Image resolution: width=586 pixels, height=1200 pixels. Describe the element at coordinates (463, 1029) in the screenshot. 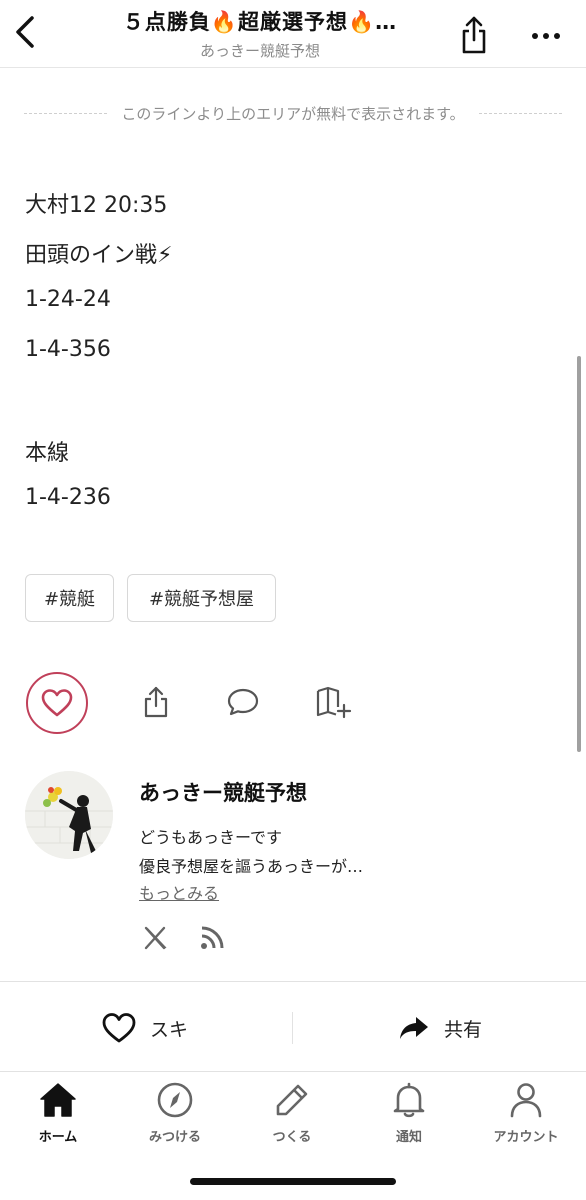

I see `share-bar-label: 共有` at that location.